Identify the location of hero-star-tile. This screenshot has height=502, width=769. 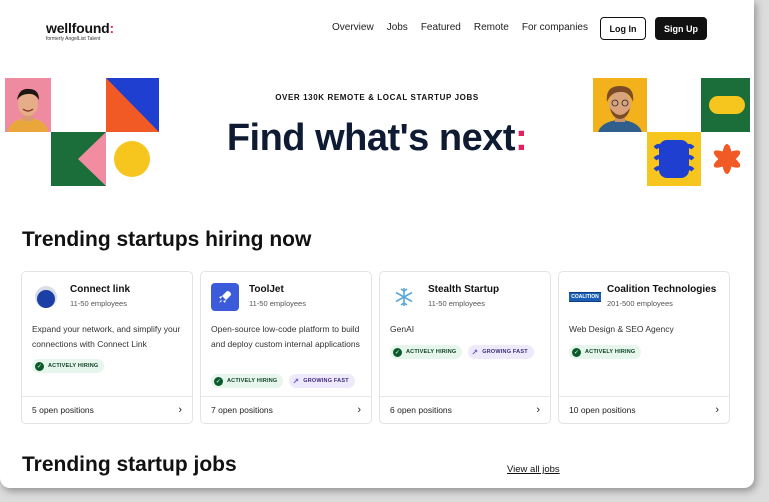
(725, 159).